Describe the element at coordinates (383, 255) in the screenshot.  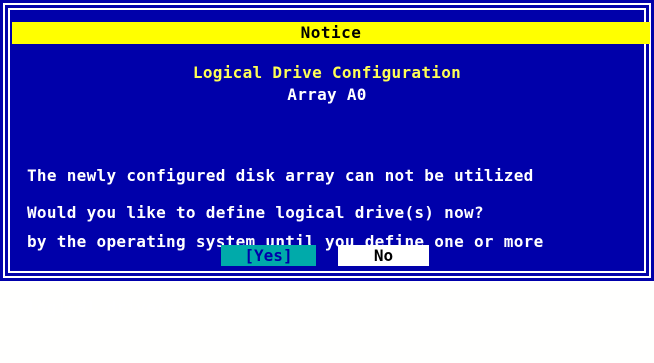
I see `no-button: No` at that location.